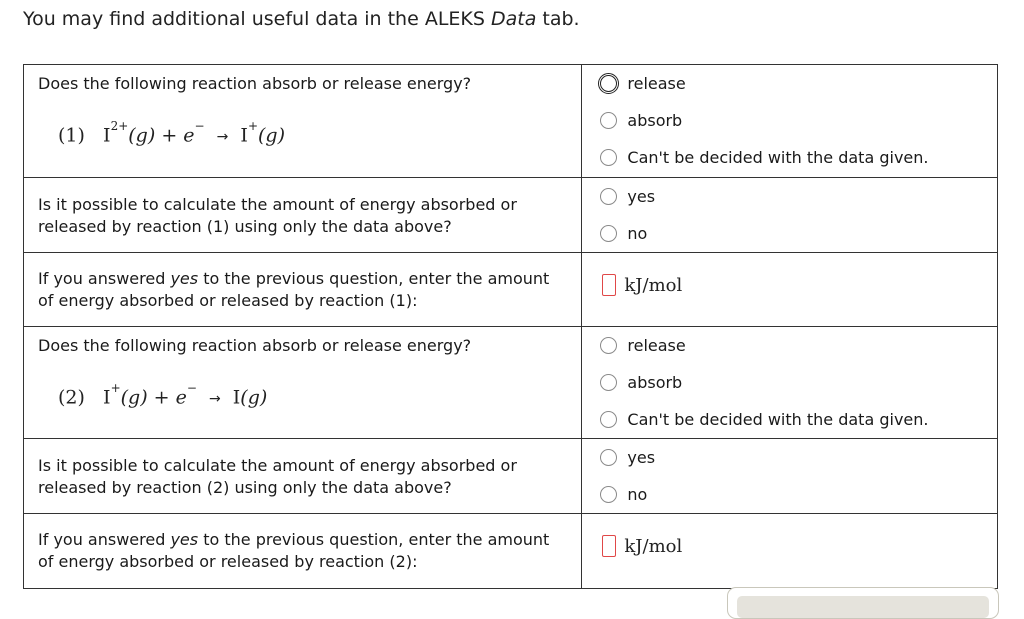  Describe the element at coordinates (163, 395) in the screenshot. I see `reaction-2-equation: (2) I+(g) + e− → I(g)` at that location.